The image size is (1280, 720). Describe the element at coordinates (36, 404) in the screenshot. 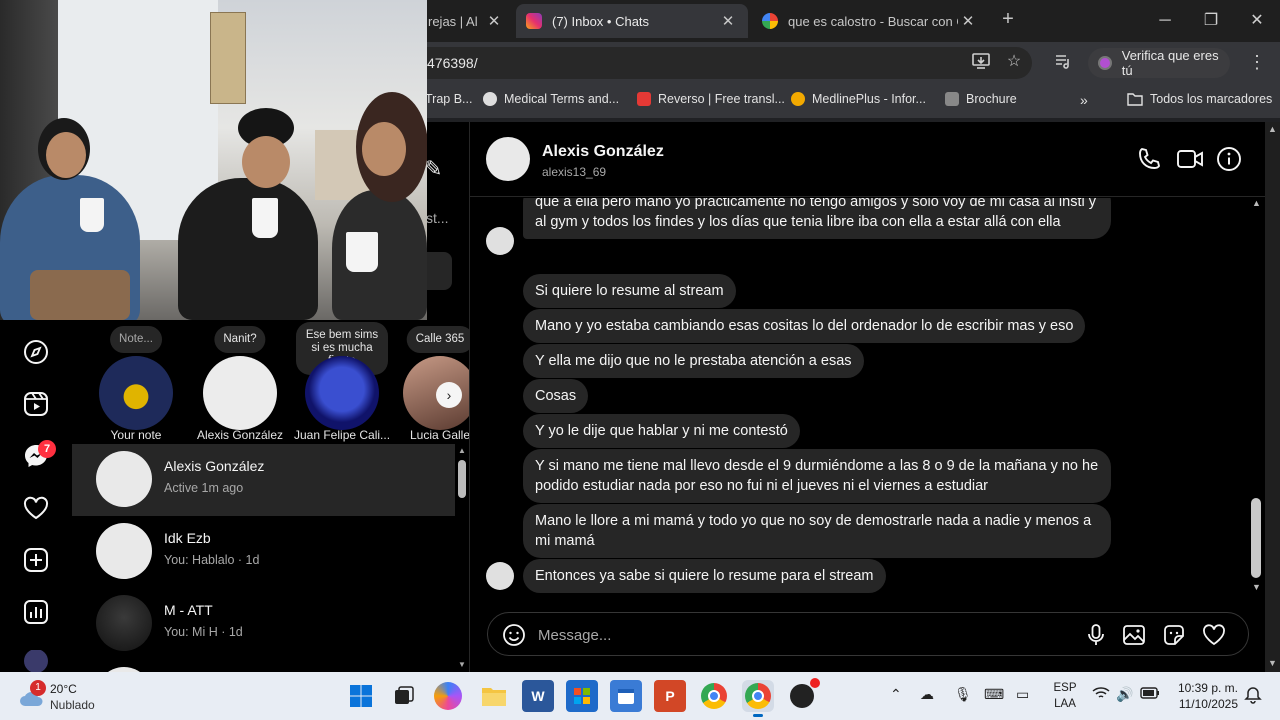

I see `reels-icon` at that location.